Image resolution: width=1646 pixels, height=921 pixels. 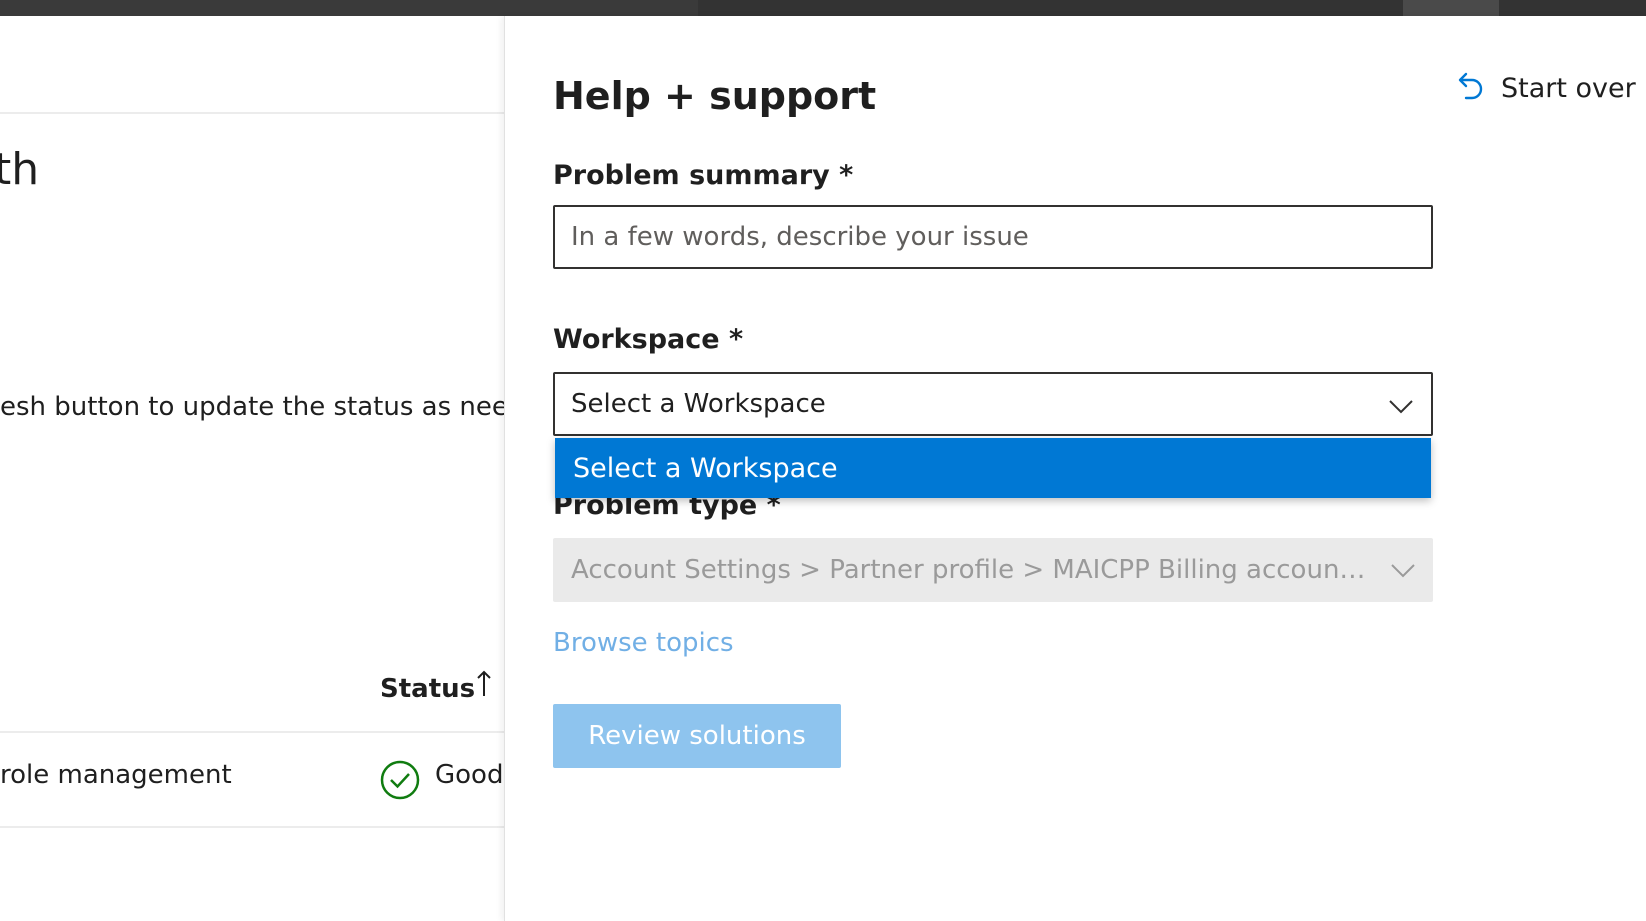 I want to click on top-bar-segment, so click(x=349, y=8).